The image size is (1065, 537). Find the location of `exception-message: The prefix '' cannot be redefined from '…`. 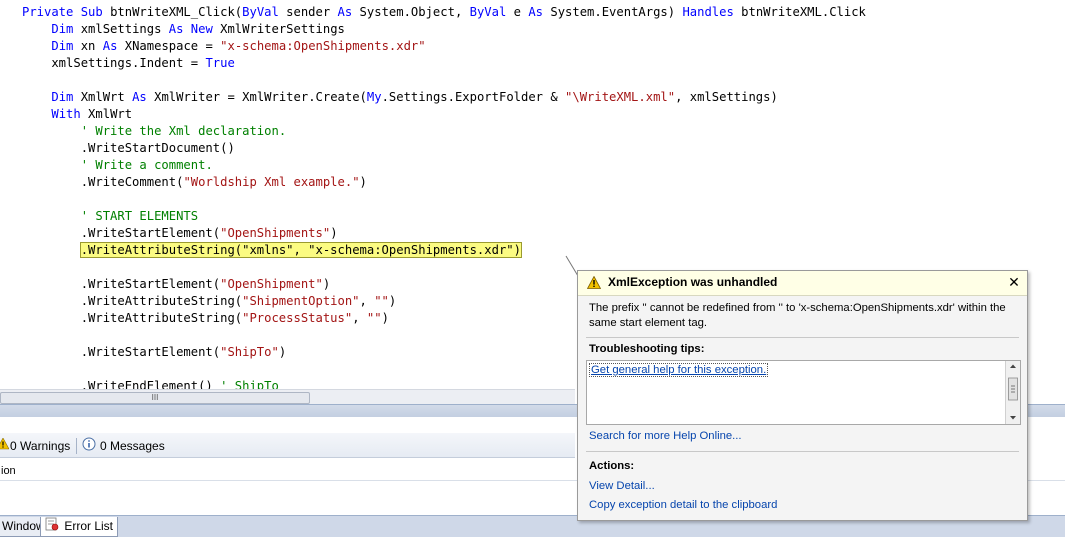

exception-message: The prefix '' cannot be redefined from '… is located at coordinates (797, 315).